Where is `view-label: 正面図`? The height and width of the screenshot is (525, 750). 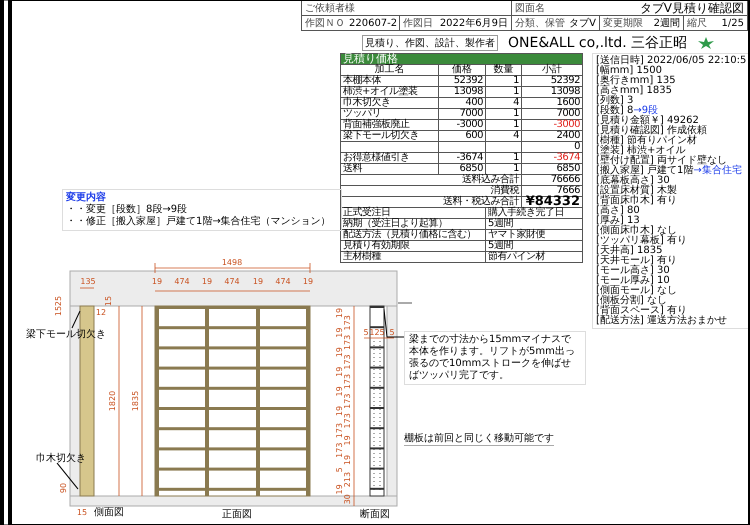 view-label: 正面図 is located at coordinates (237, 514).